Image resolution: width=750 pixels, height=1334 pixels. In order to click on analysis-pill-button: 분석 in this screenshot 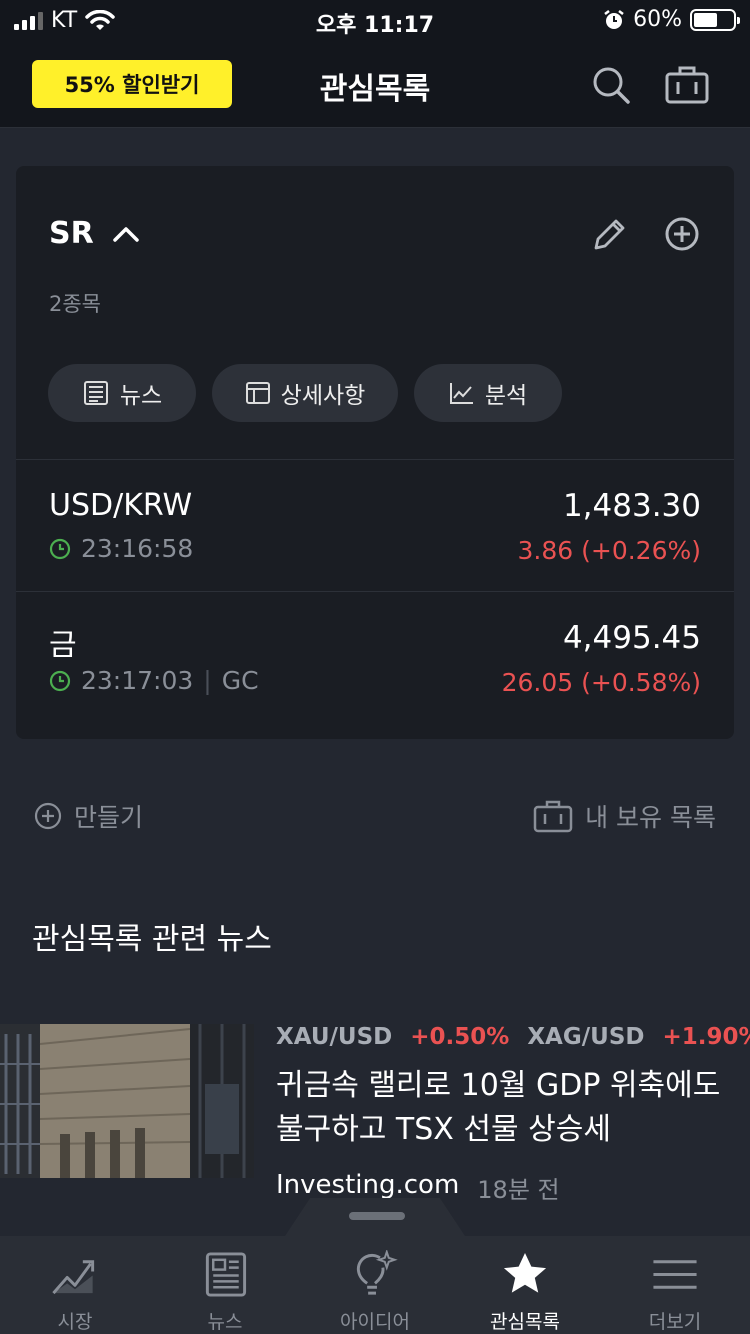, I will do `click(488, 393)`.